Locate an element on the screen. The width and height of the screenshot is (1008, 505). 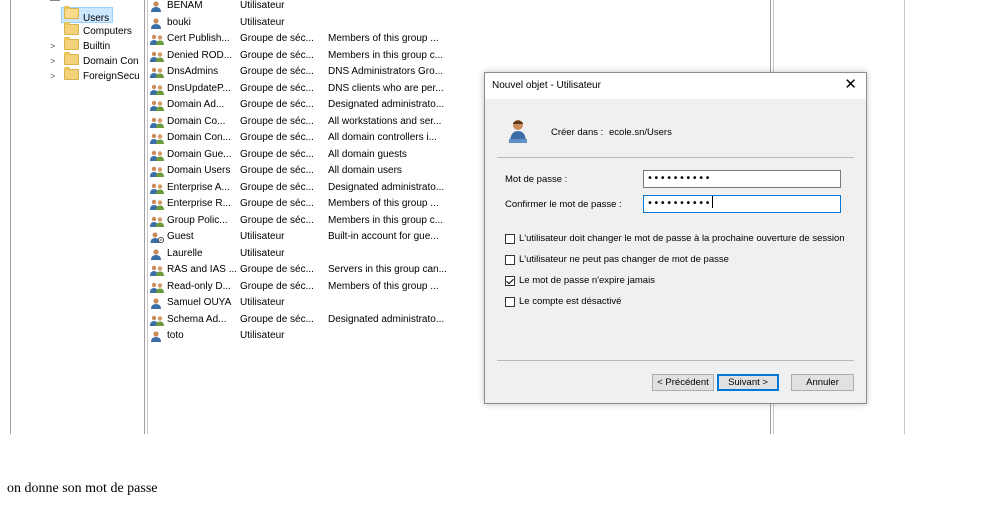
password-value: •••••••••• is located at coordinates (679, 178).